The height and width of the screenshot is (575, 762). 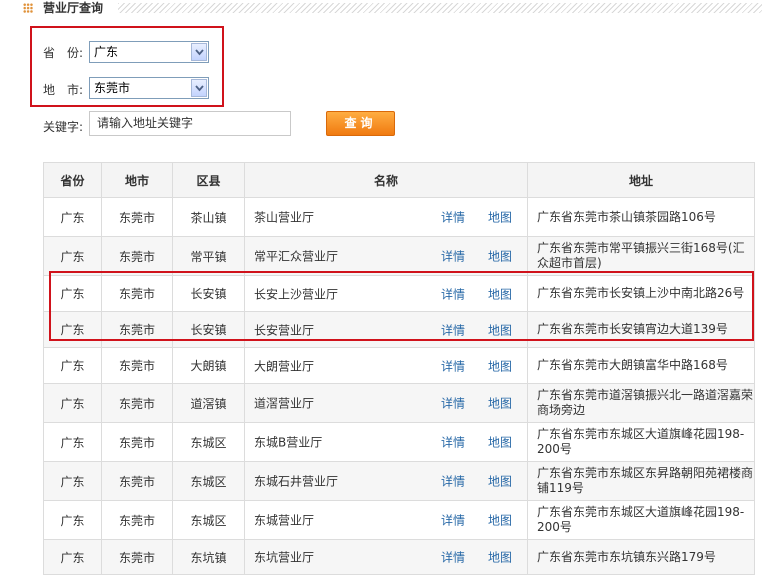 I want to click on table-header-row: 省份 地市 区县 名称 地址, so click(x=399, y=180).